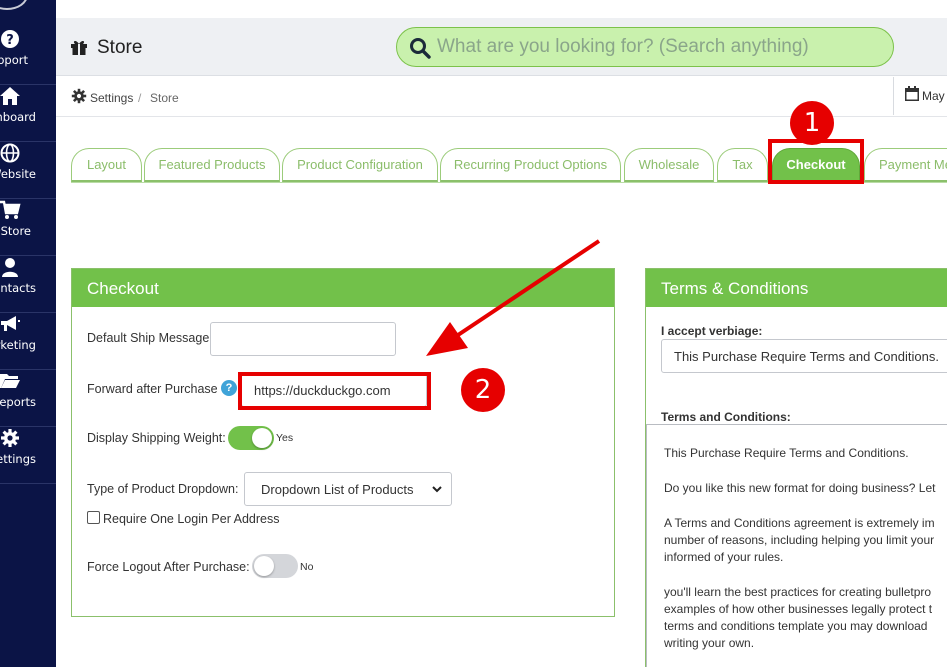  I want to click on sidebar-item-contacts: Contacts, so click(28, 284).